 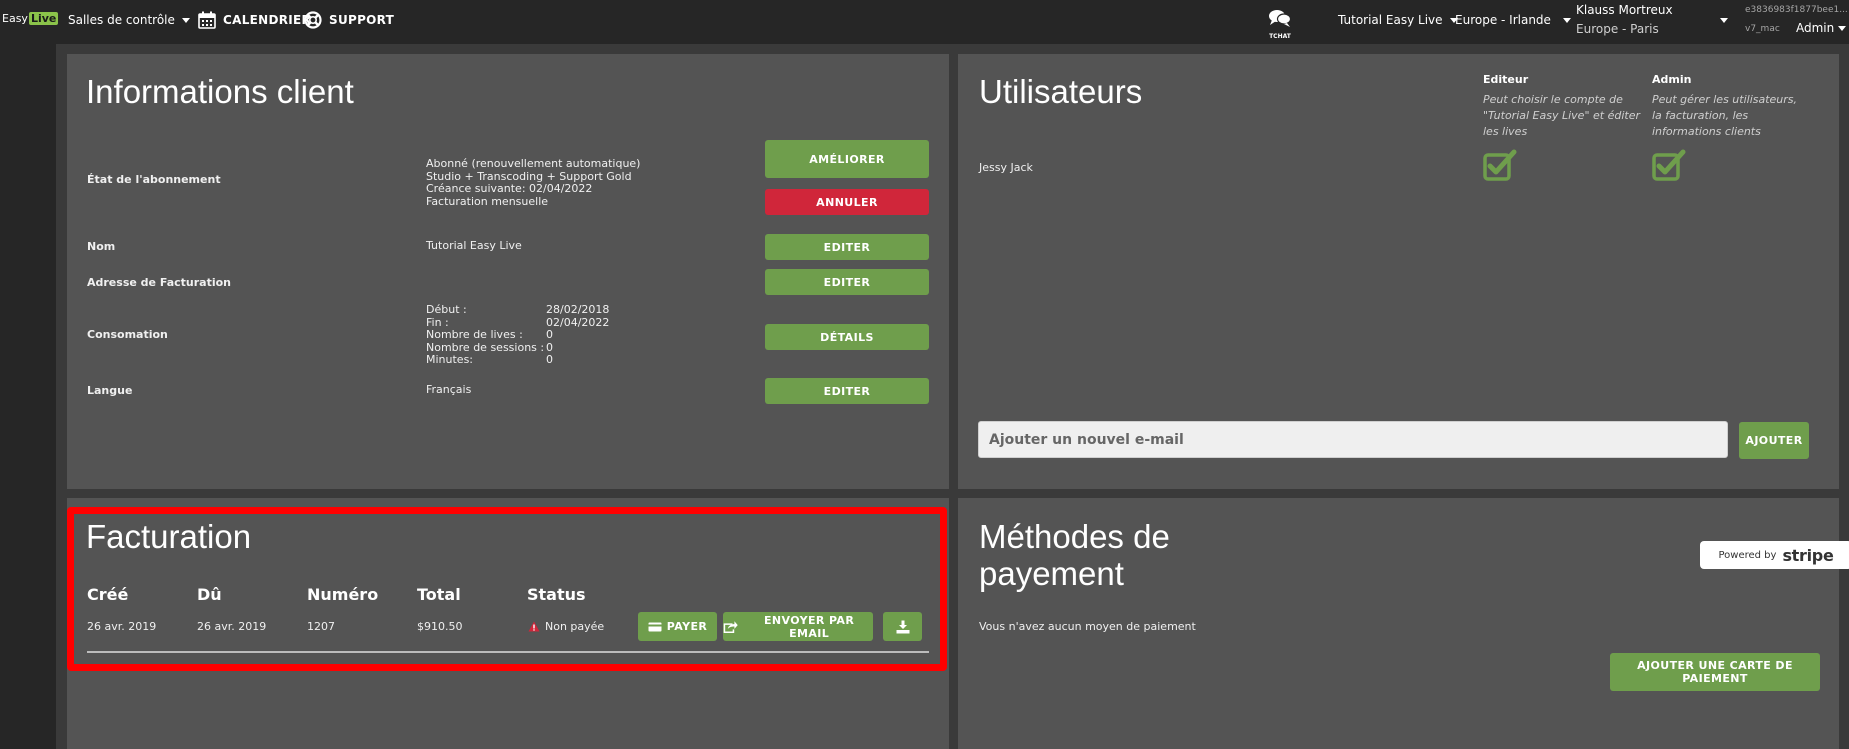 What do you see at coordinates (43, 18) in the screenshot?
I see `logo-live-text: Live` at bounding box center [43, 18].